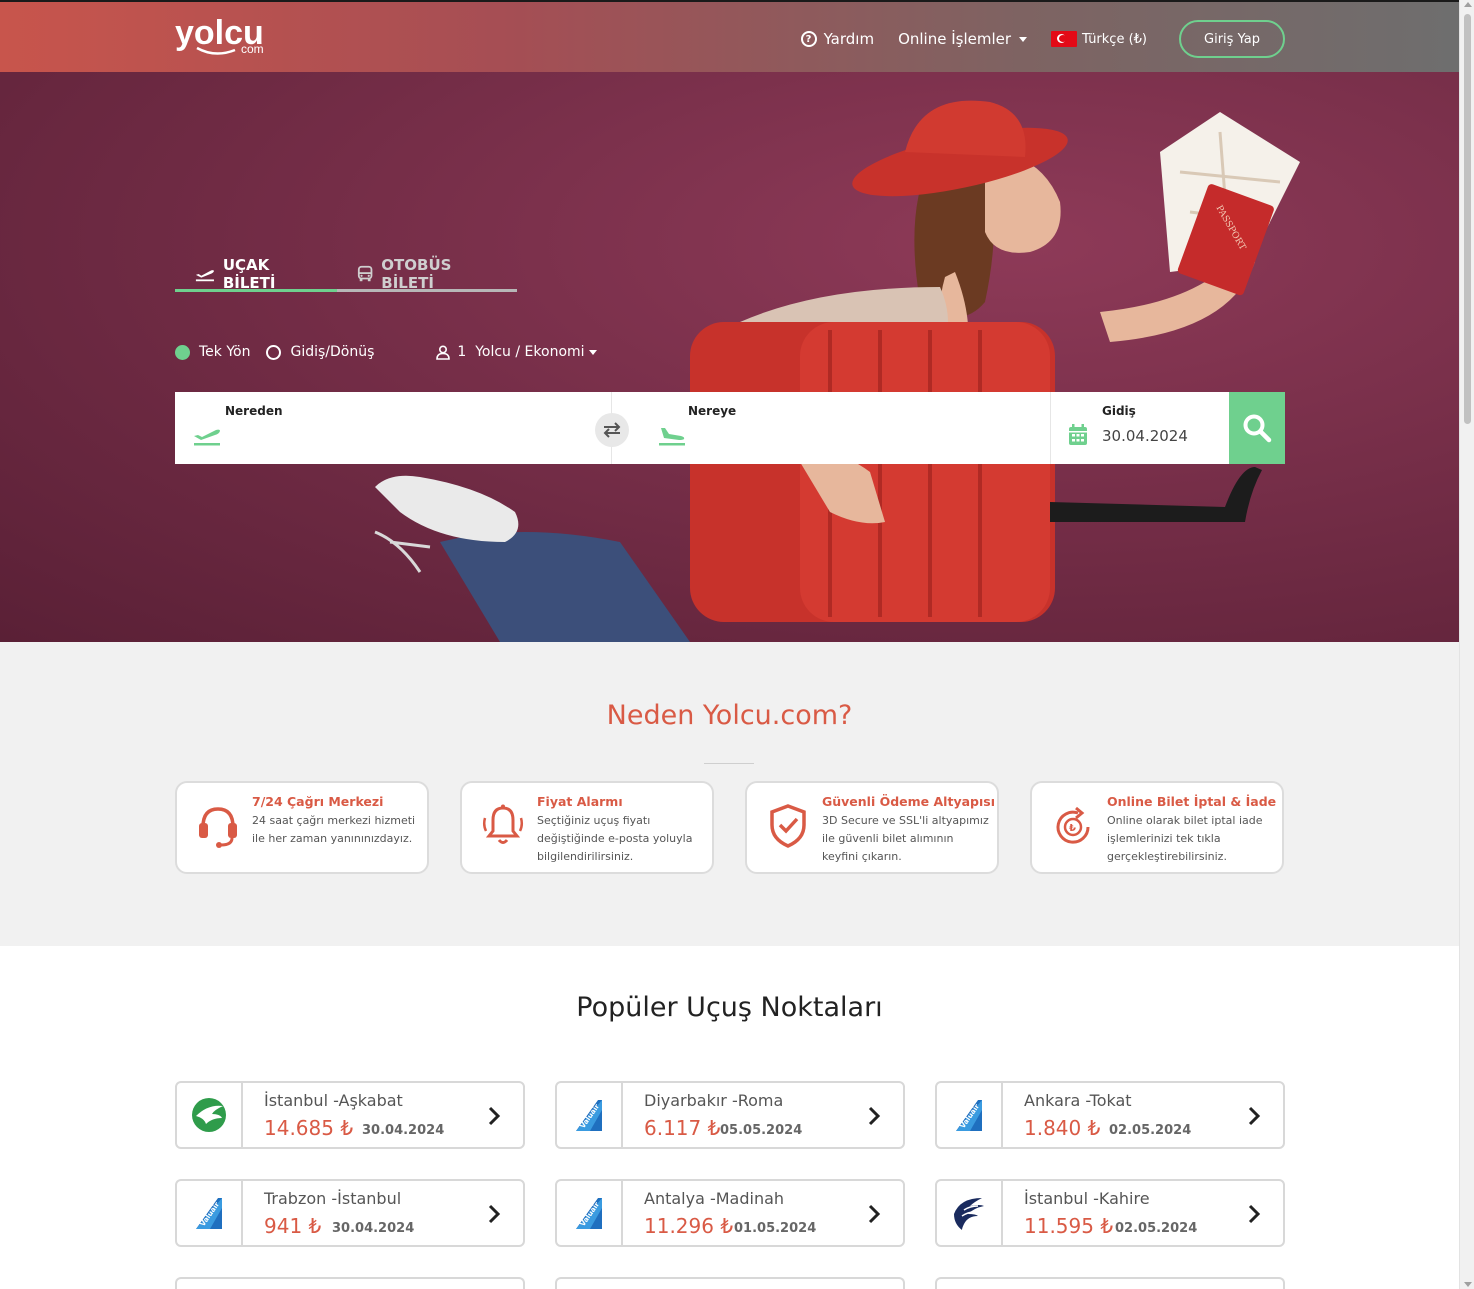 The image size is (1474, 1289). Describe the element at coordinates (714, 1100) in the screenshot. I see `route-name: Diyarbakır -Roma` at that location.